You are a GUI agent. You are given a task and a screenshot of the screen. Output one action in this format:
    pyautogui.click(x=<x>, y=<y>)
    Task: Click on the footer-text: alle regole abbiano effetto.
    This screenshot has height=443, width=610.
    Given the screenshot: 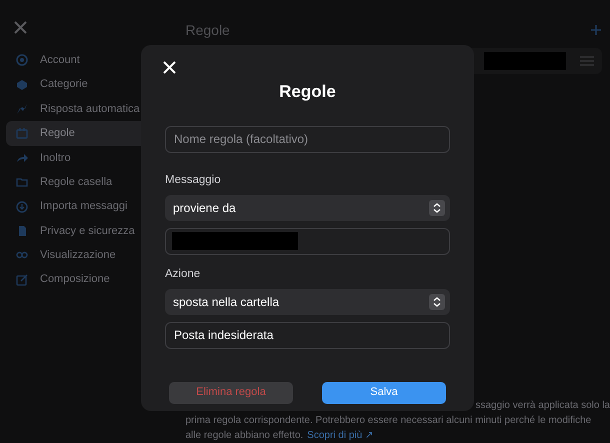 What is the action you would take?
    pyautogui.click(x=244, y=436)
    